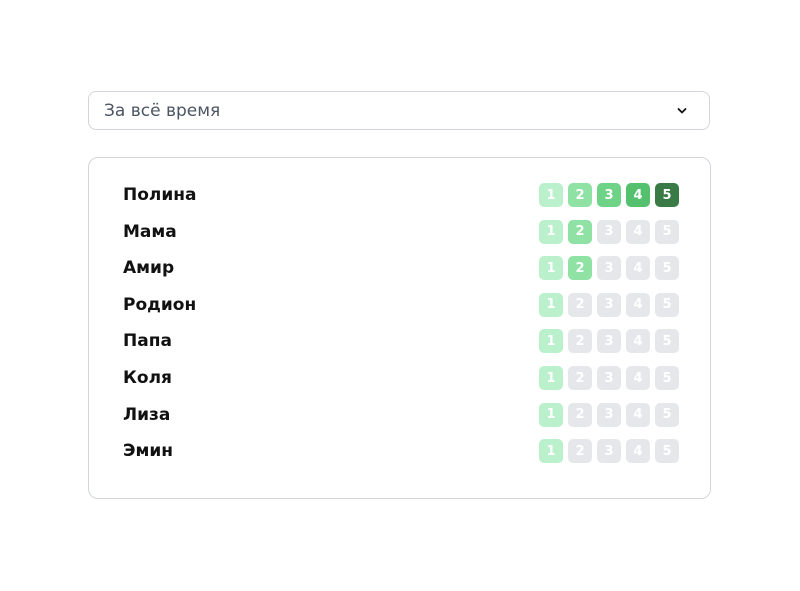  What do you see at coordinates (401, 415) in the screenshot?
I see `person-row: Лиза 1 2 3 4 5` at bounding box center [401, 415].